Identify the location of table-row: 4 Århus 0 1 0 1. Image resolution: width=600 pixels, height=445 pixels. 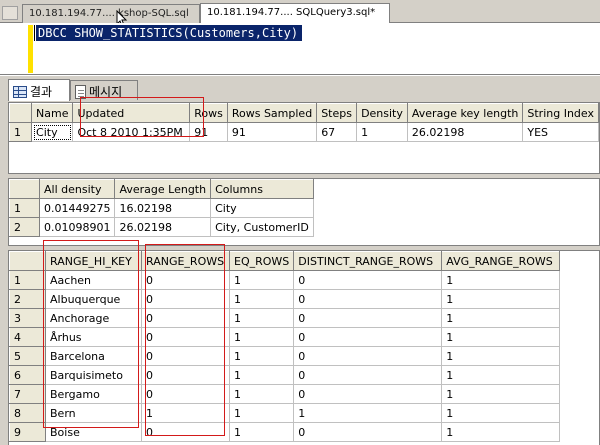
(285, 337).